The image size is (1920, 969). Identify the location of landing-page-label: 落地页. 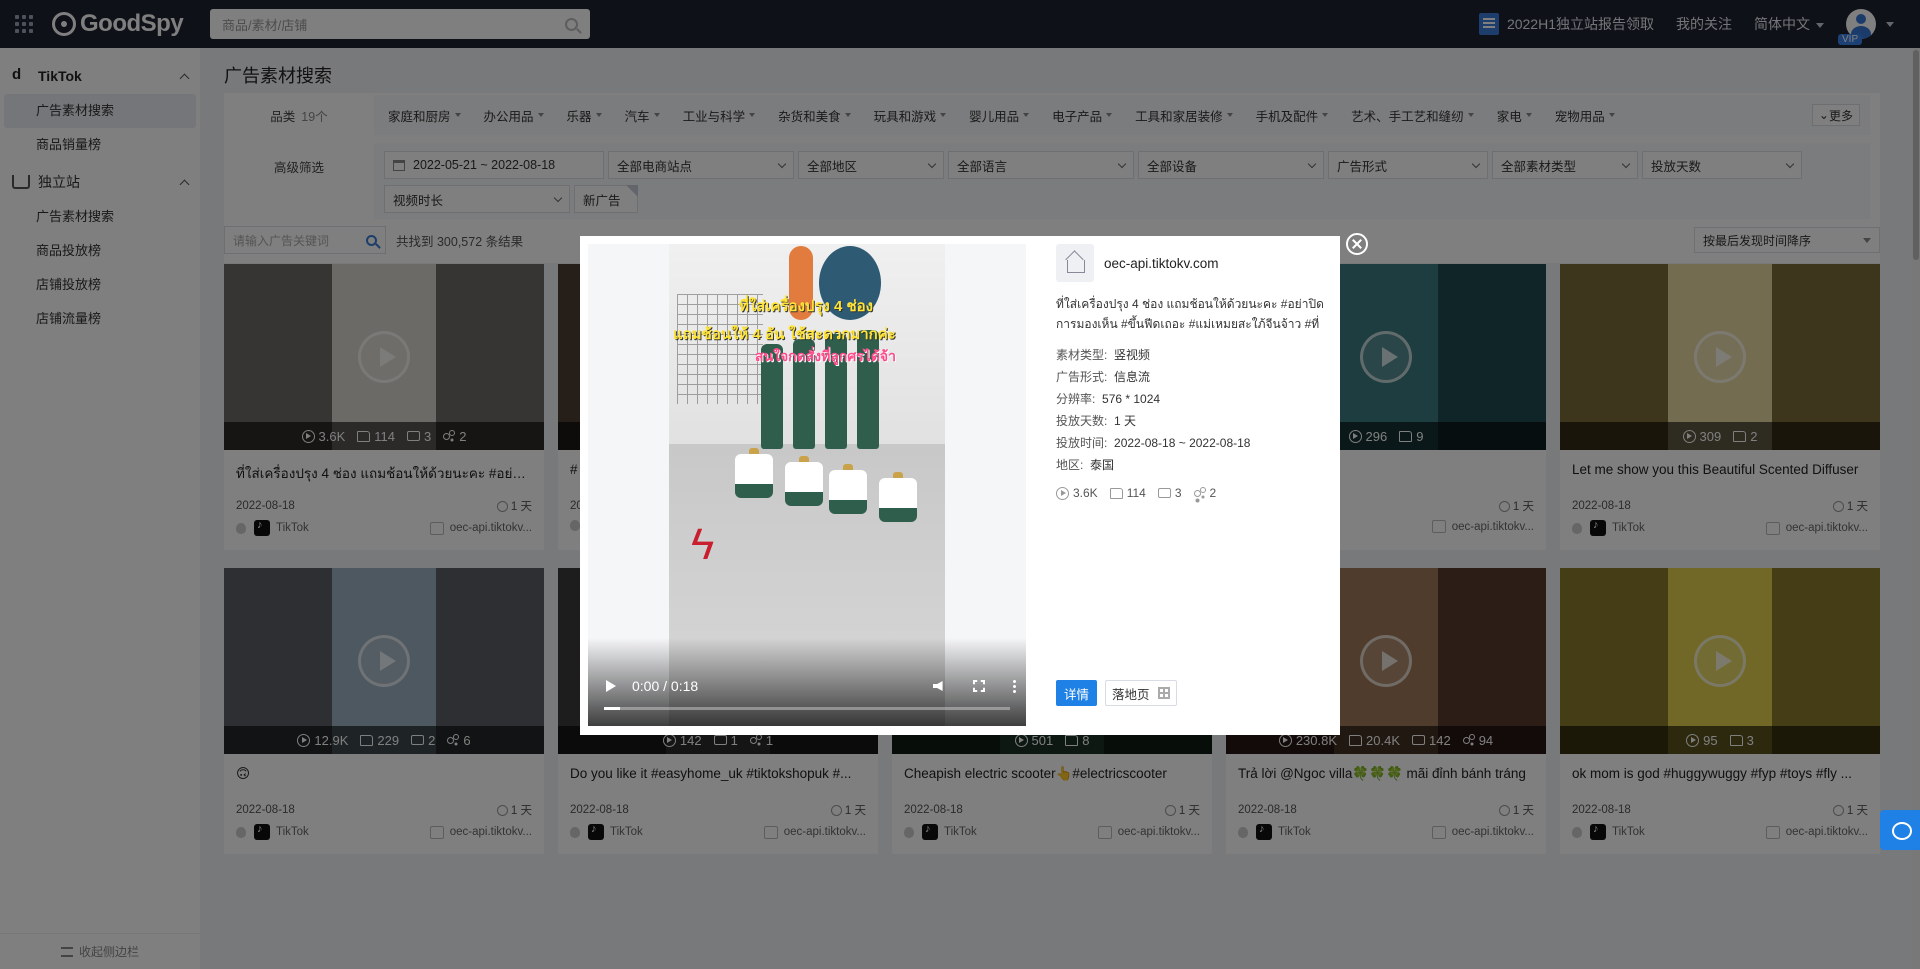
(1131, 694).